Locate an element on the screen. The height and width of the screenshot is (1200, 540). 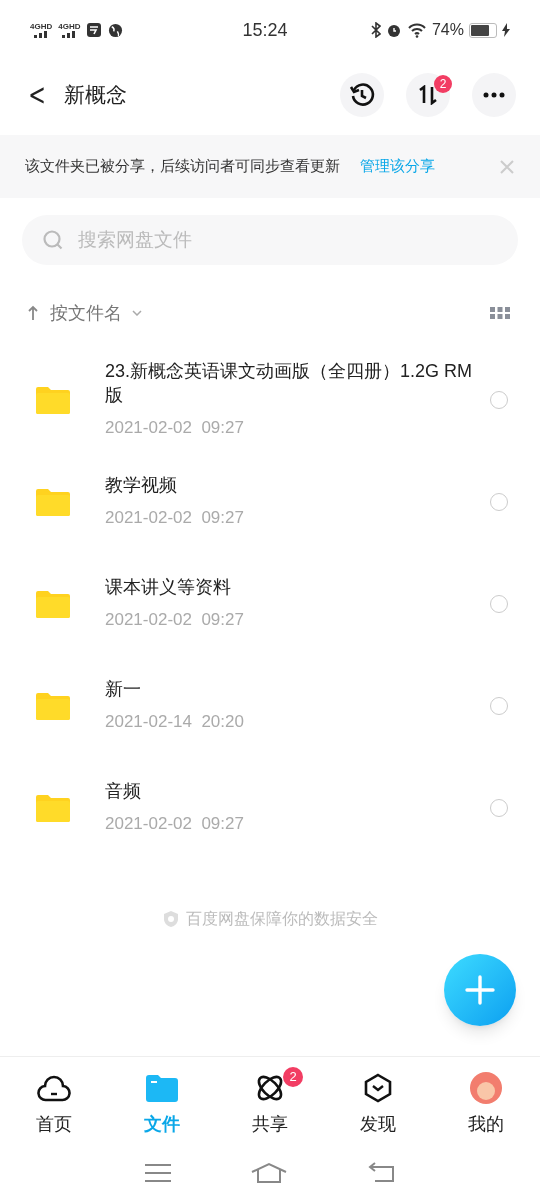
file-name: 课本讲义等资料 is located at coordinates (297, 587).